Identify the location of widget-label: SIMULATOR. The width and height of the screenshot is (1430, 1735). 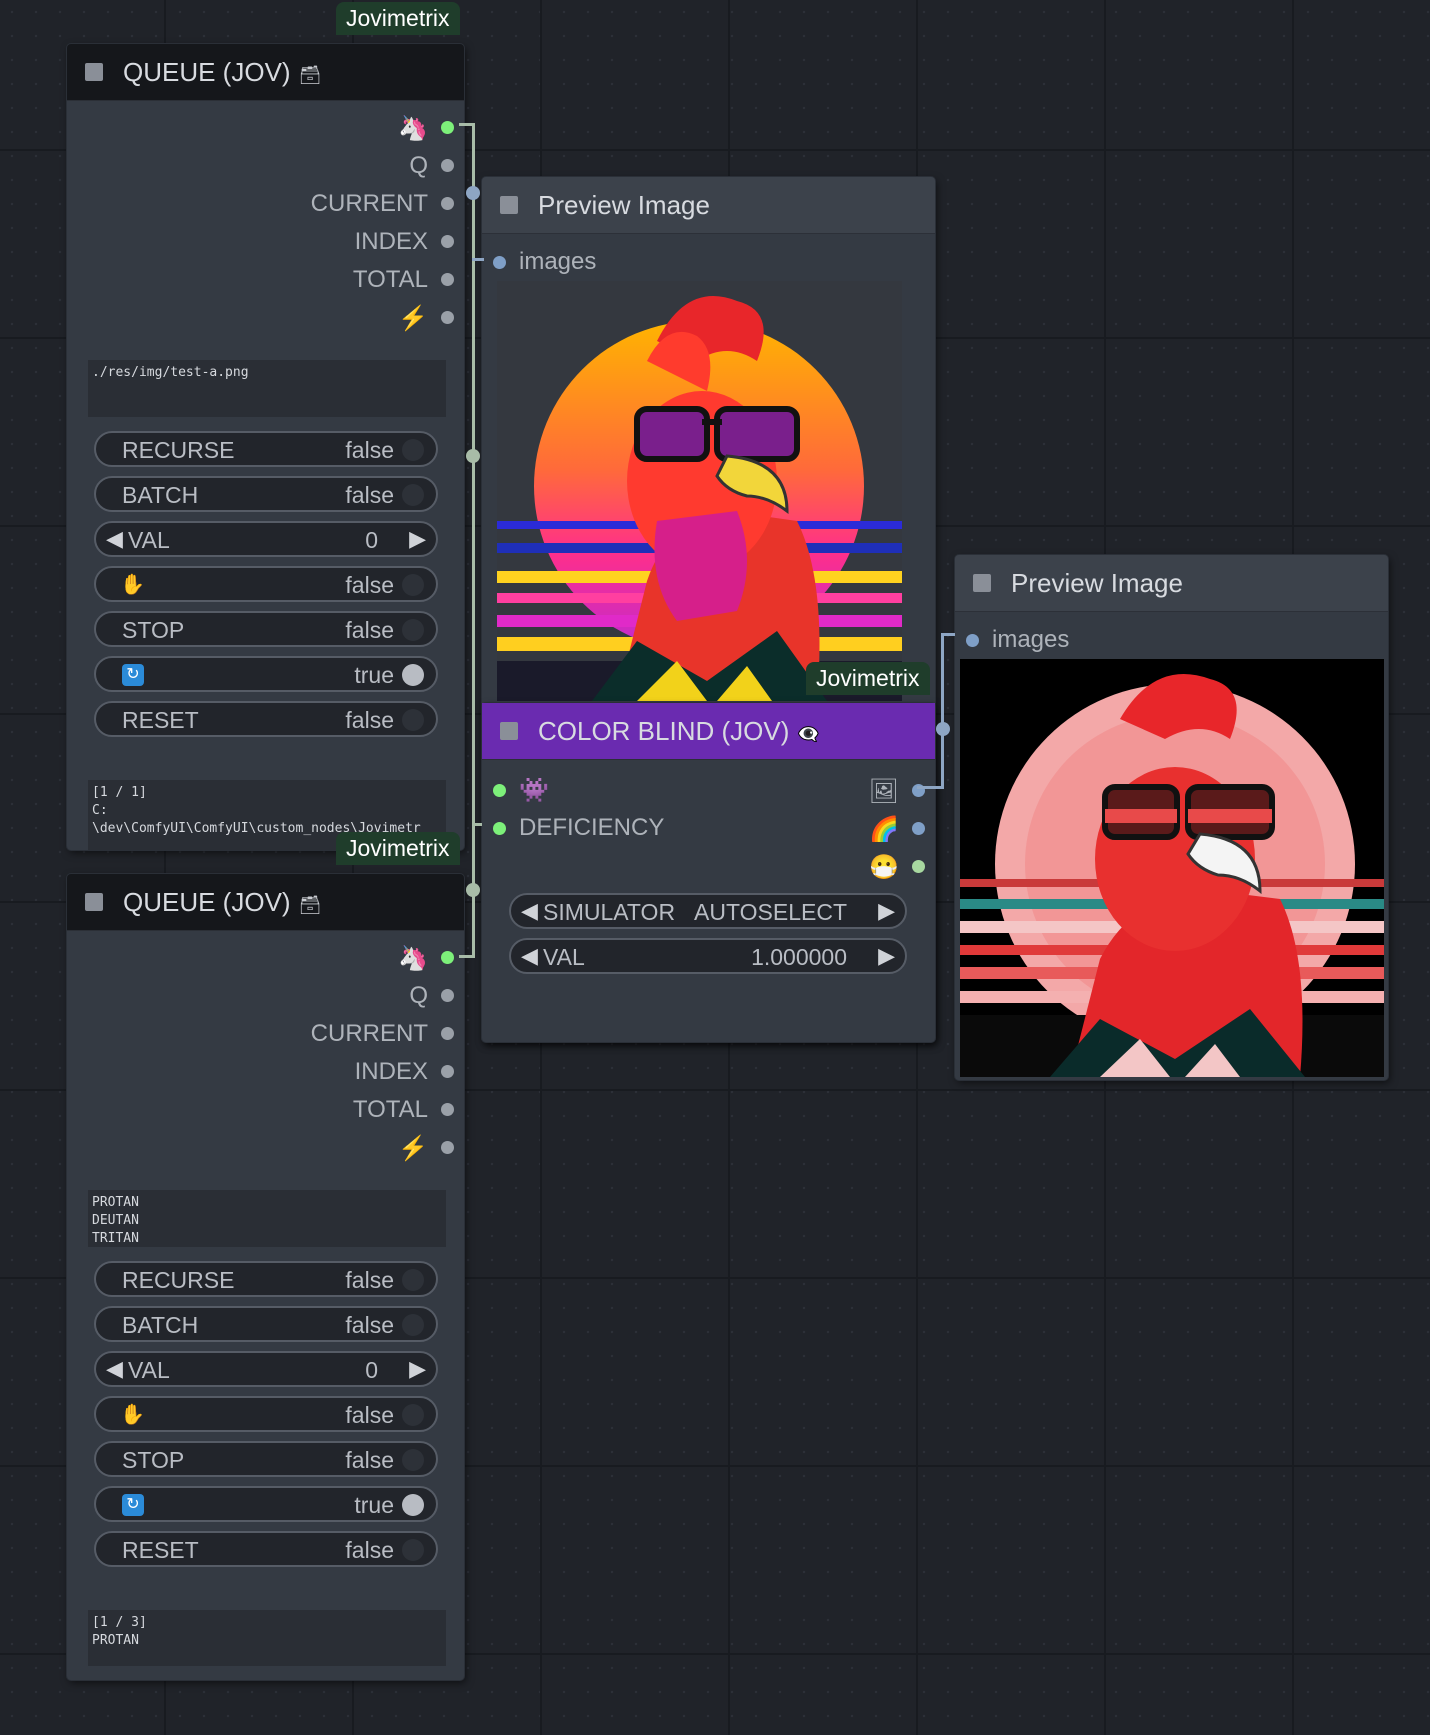
(609, 912).